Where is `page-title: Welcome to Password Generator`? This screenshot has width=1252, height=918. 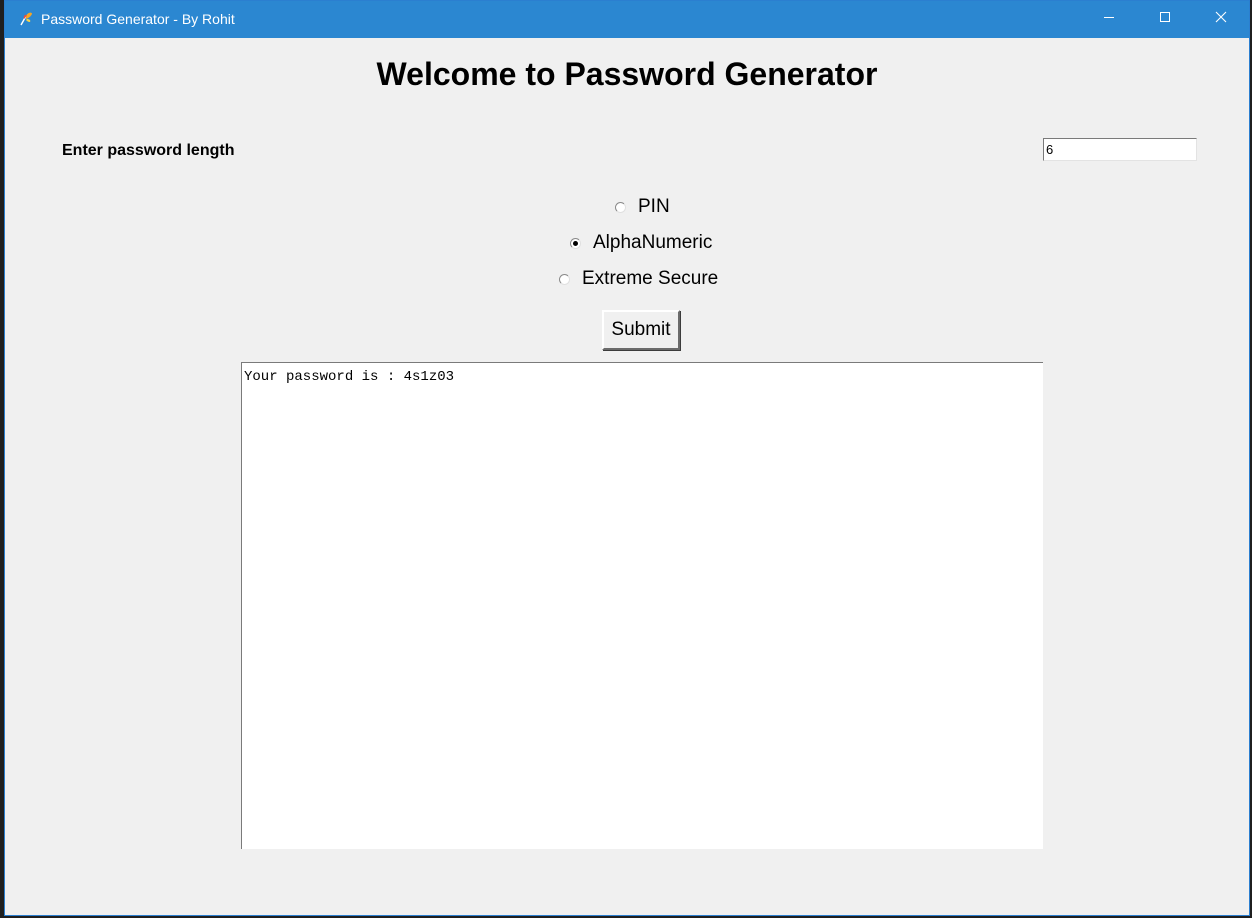 page-title: Welcome to Password Generator is located at coordinates (627, 74).